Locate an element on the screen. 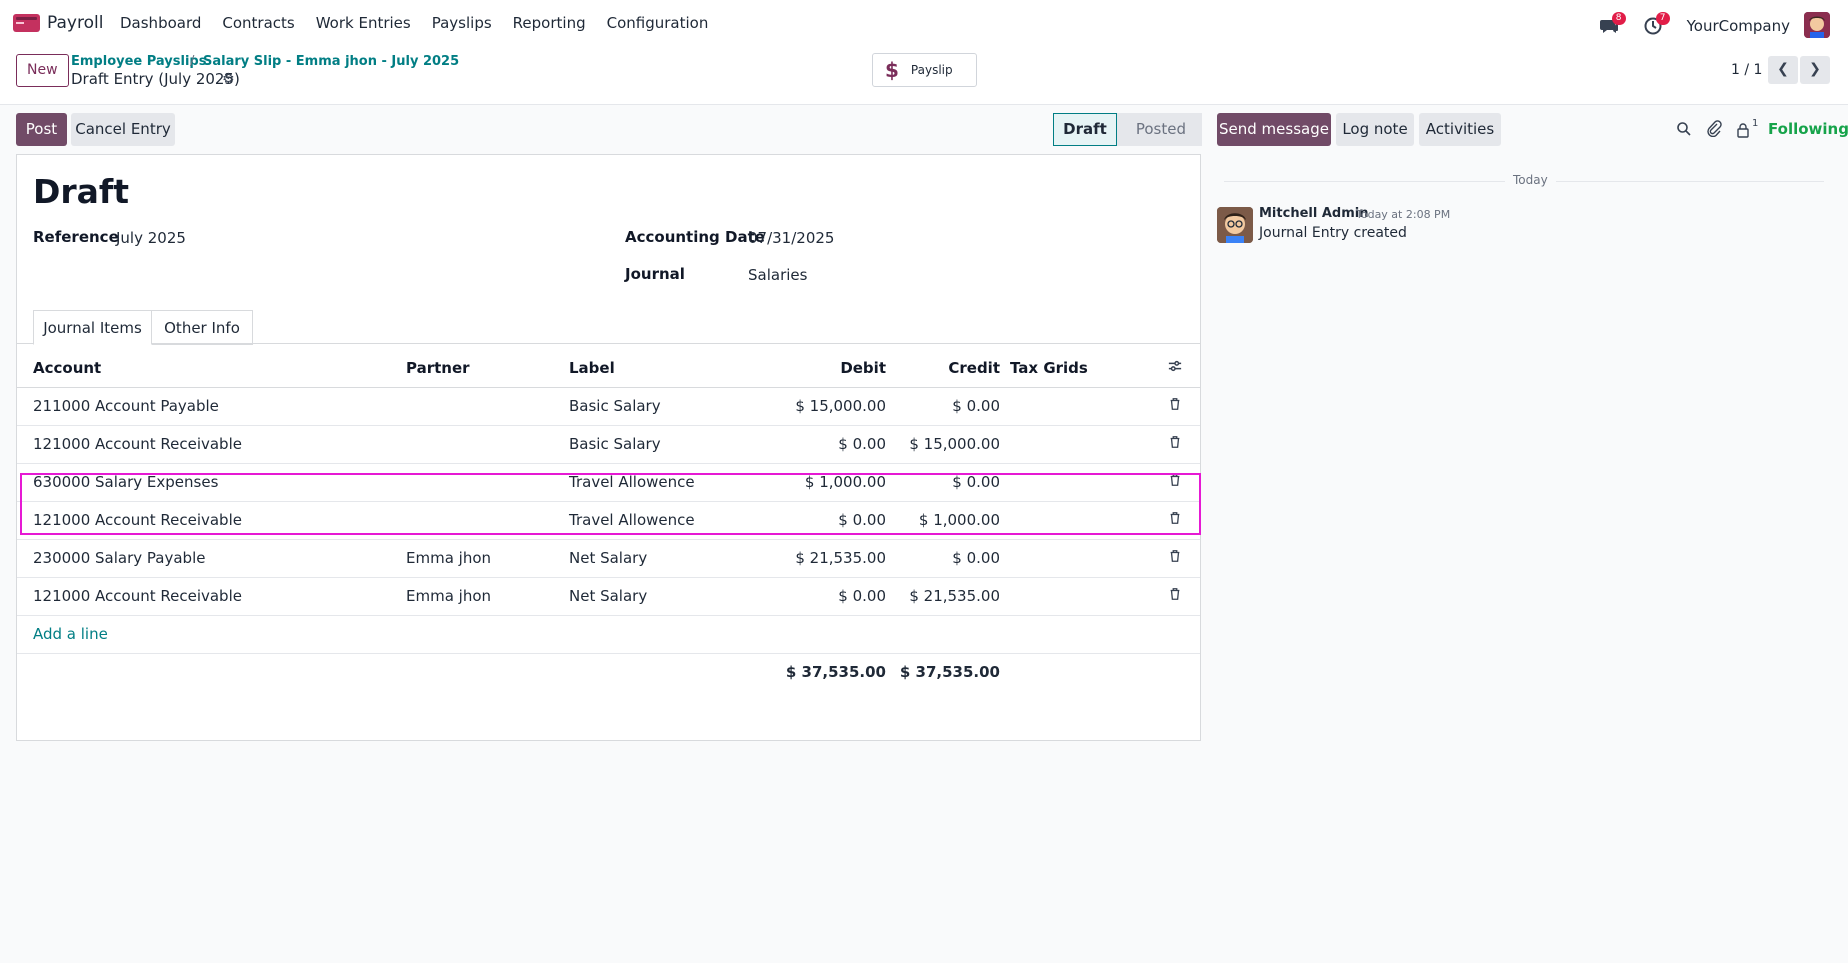 The image size is (1848, 963). menu-reporting: Reporting is located at coordinates (549, 23).